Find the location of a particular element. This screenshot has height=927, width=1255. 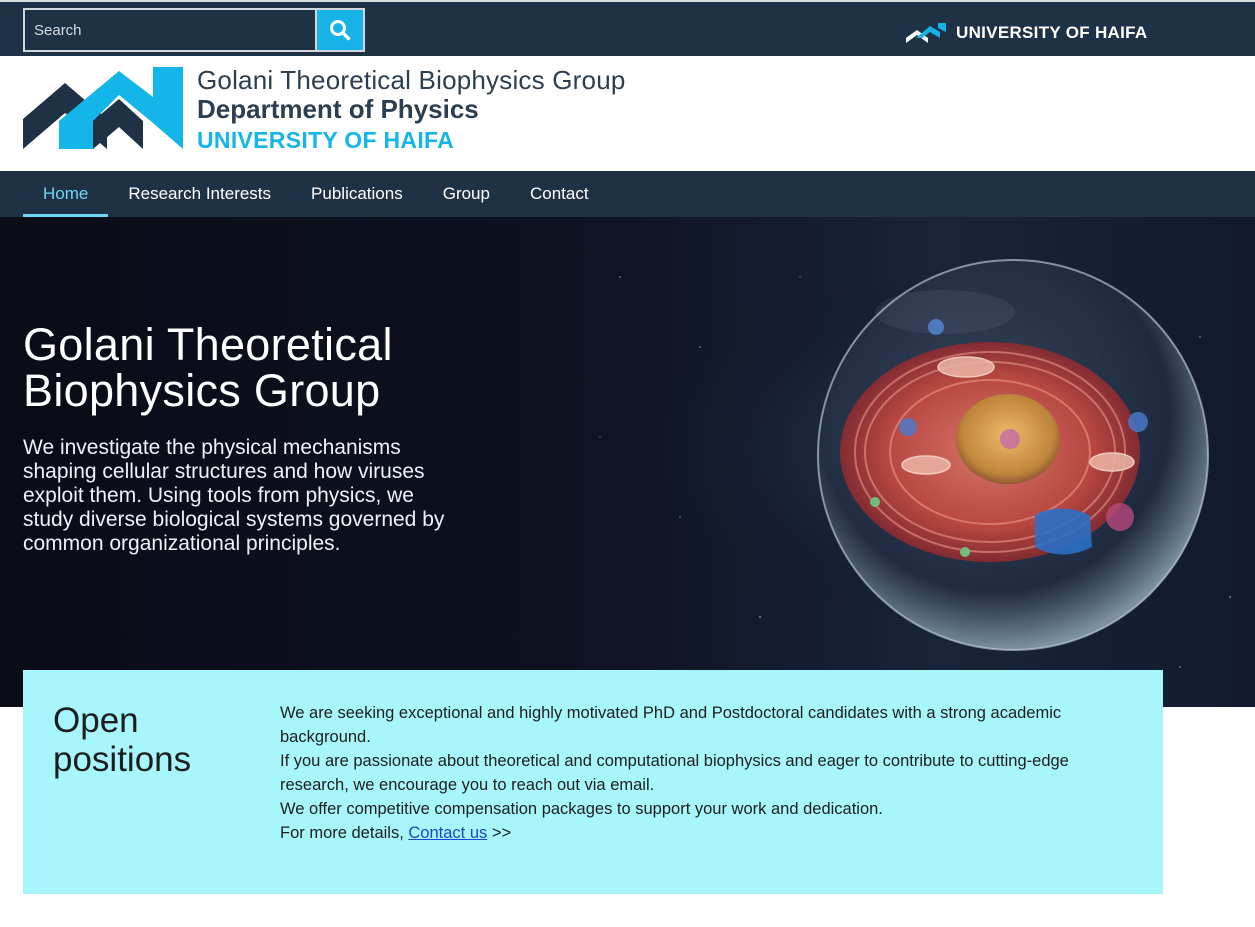

top-bar: UNIVERSITY OF HAIFA is located at coordinates (627, 28).